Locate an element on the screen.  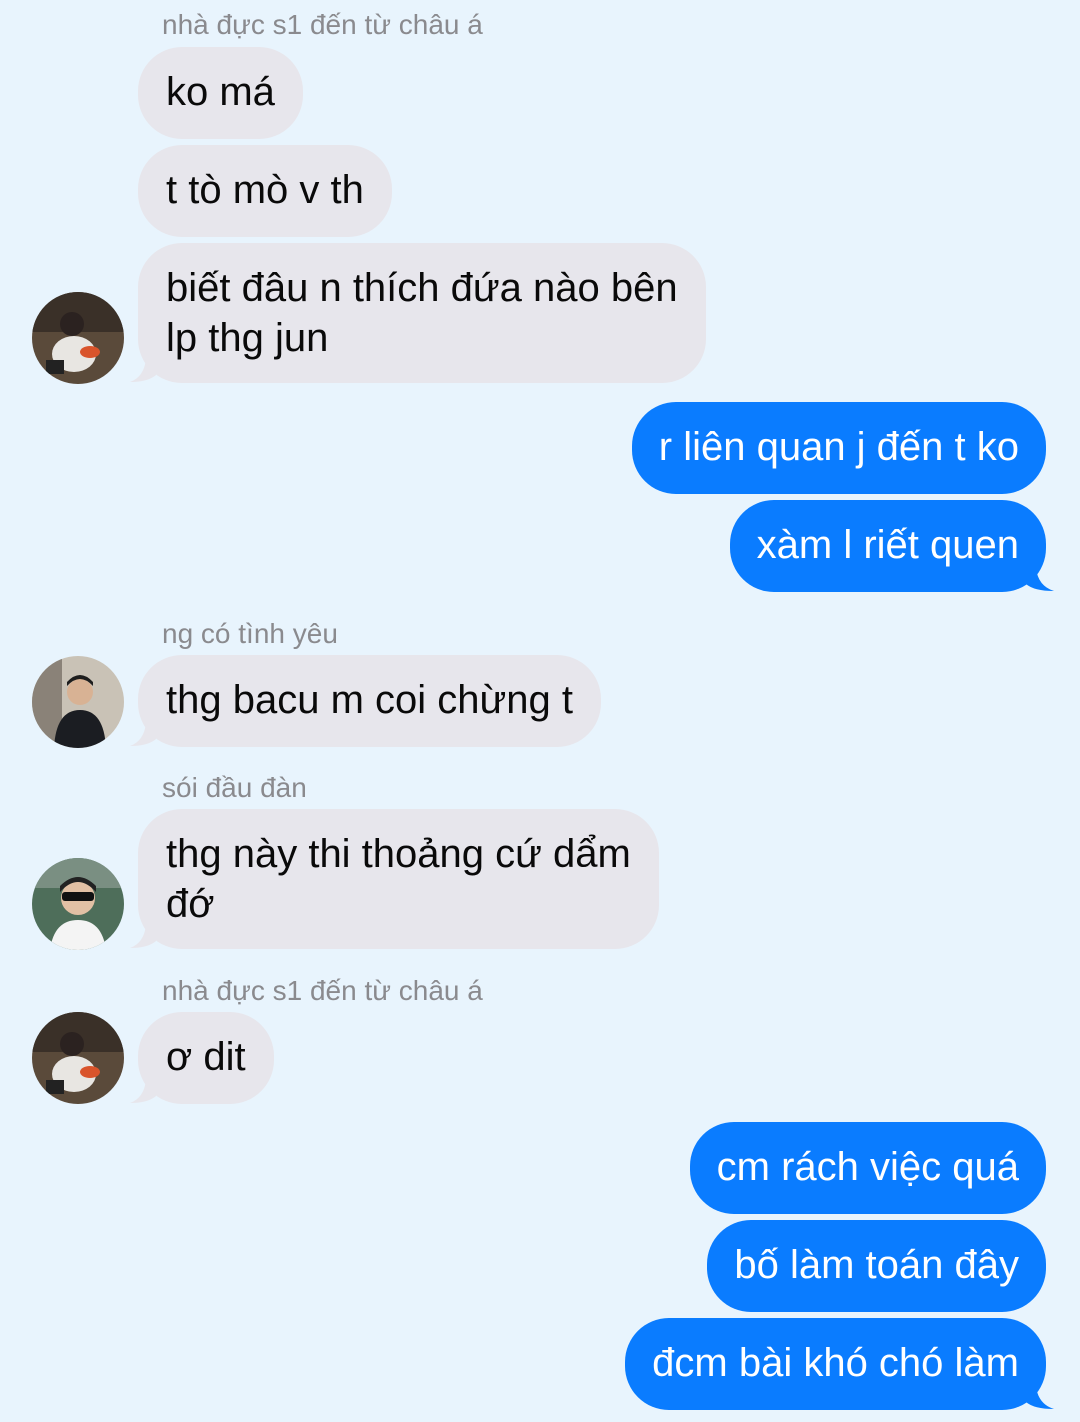
message-text: thg bacu m coi chừng t is located at coordinates (369, 700).